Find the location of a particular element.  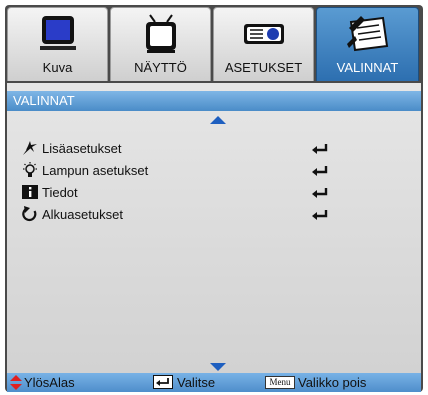

help-bar: YlösAlas Valitse Menu Valikko pois is located at coordinates (214, 382).